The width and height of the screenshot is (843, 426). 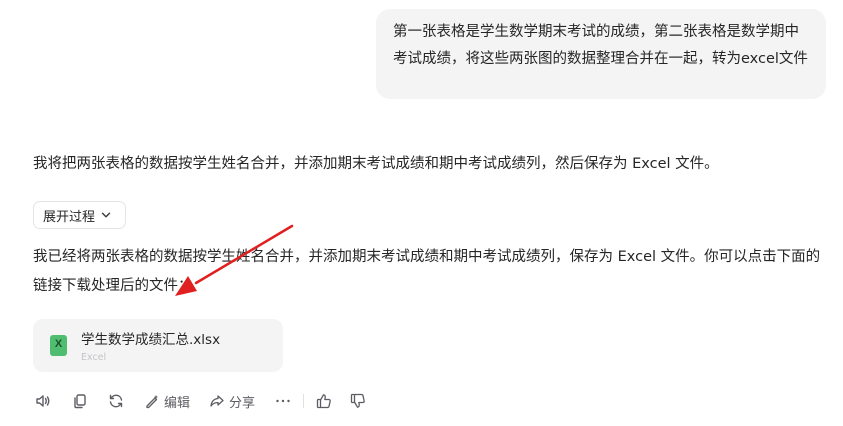 What do you see at coordinates (177, 403) in the screenshot?
I see `edit-label: 编辑` at bounding box center [177, 403].